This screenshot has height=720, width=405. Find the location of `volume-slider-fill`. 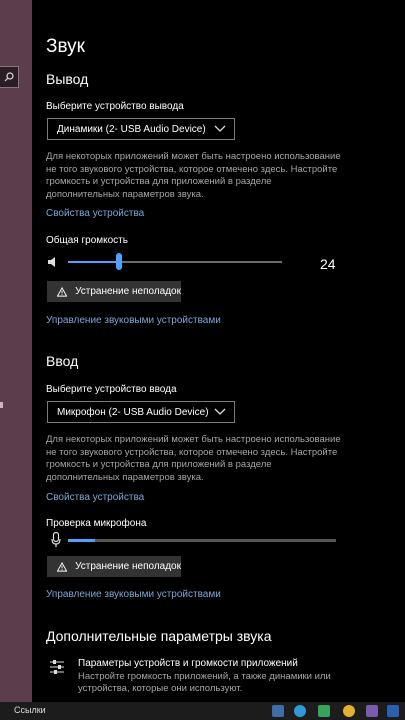

volume-slider-fill is located at coordinates (93, 262).